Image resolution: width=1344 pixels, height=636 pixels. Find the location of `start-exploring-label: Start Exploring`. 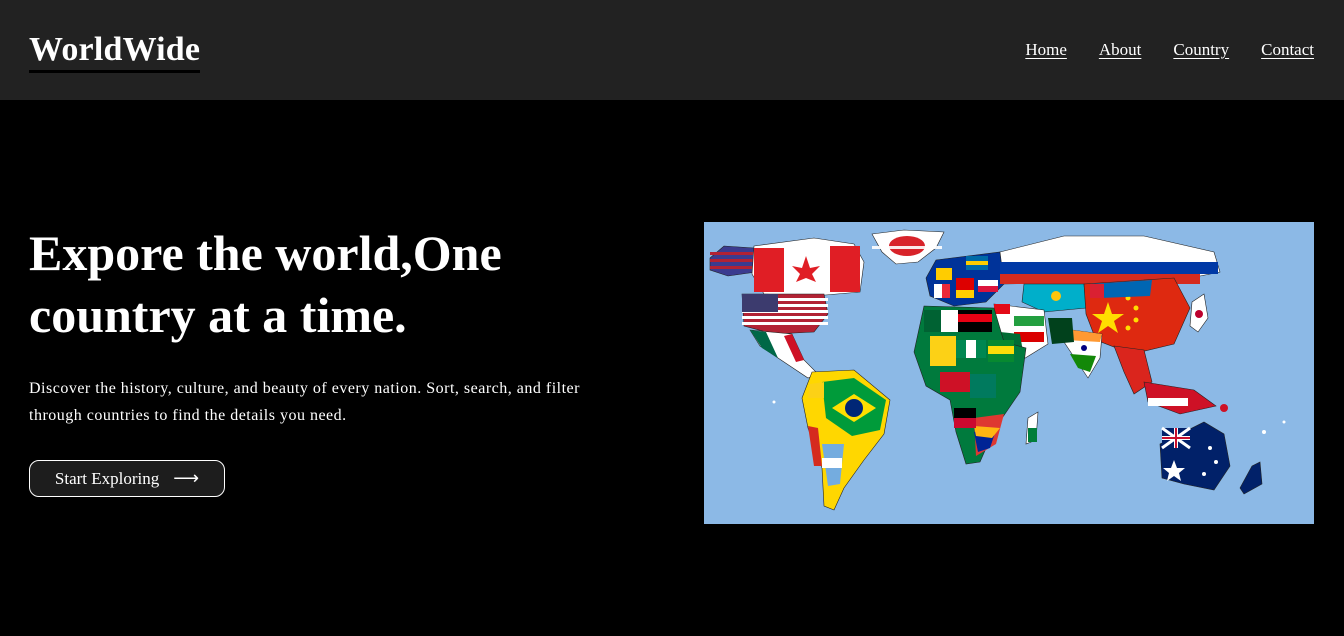

start-exploring-label: Start Exploring is located at coordinates (107, 478).